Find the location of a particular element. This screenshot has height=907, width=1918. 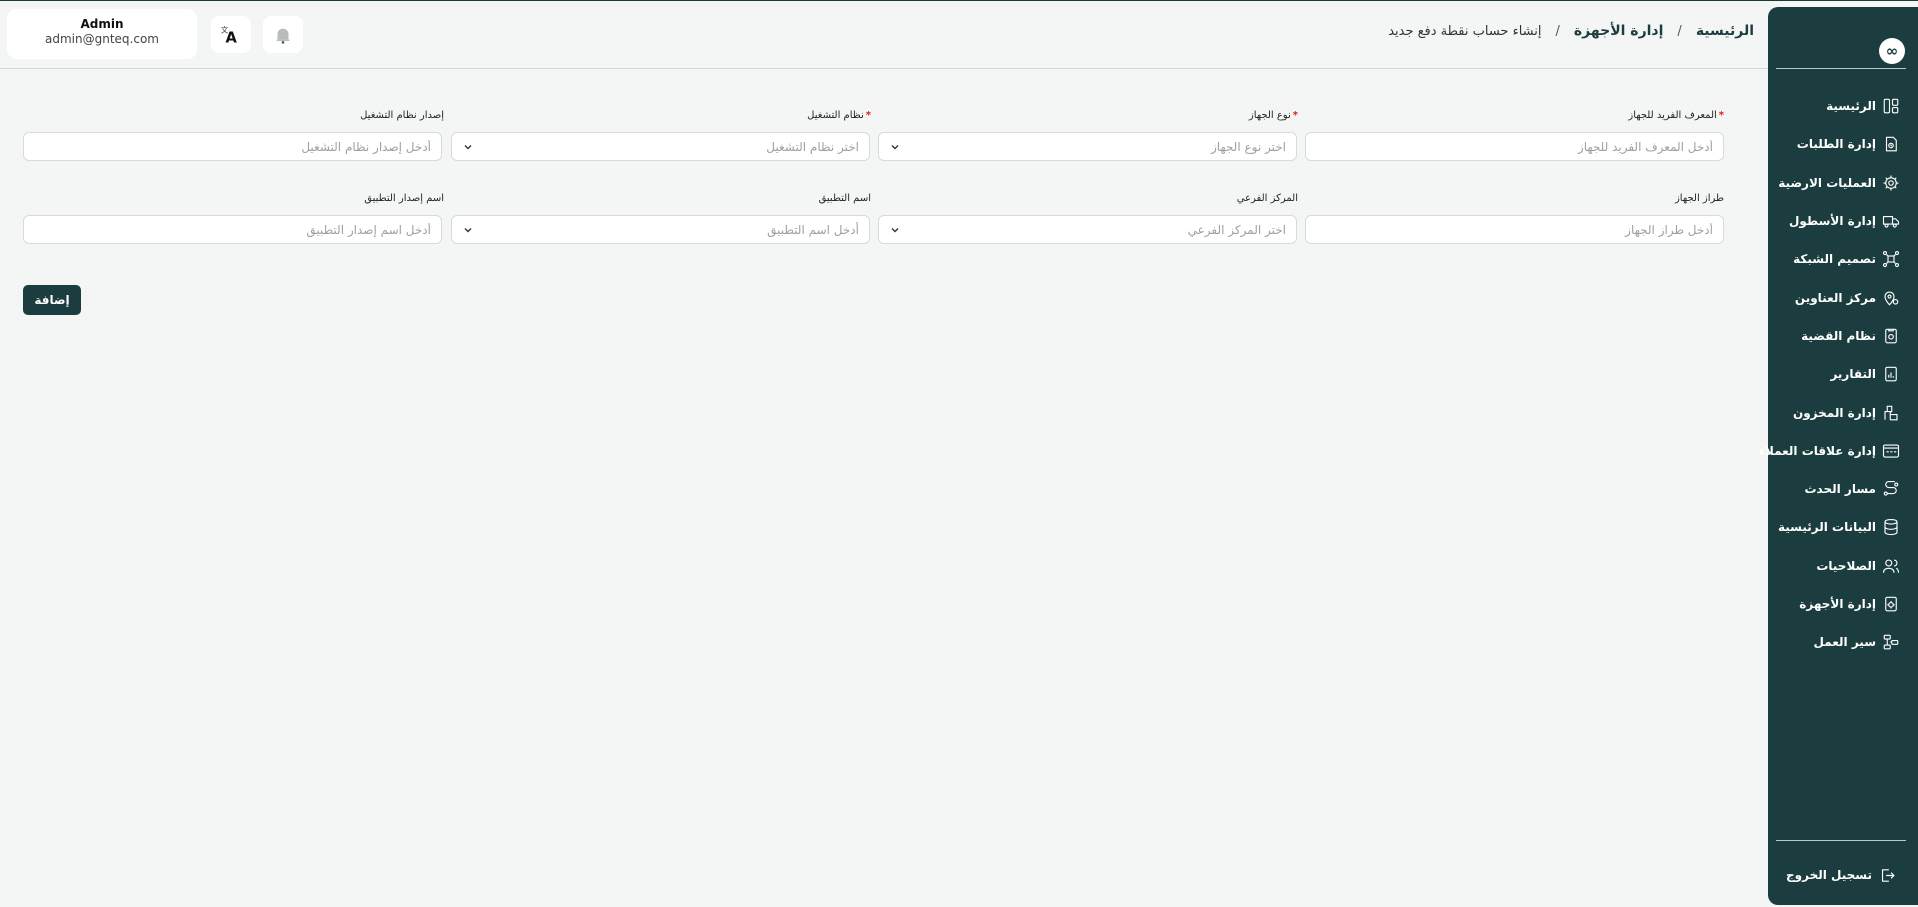

sidebar-item-event-path: مسار الحدث is located at coordinates (1843, 489).